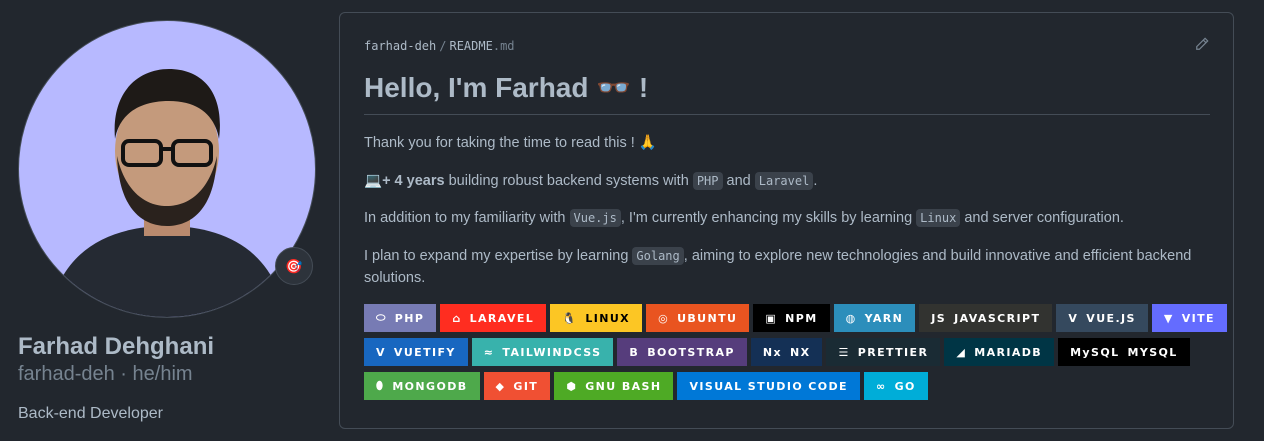 The image size is (1264, 441). Describe the element at coordinates (707, 318) in the screenshot. I see `badge-label: UBUNTU` at that location.